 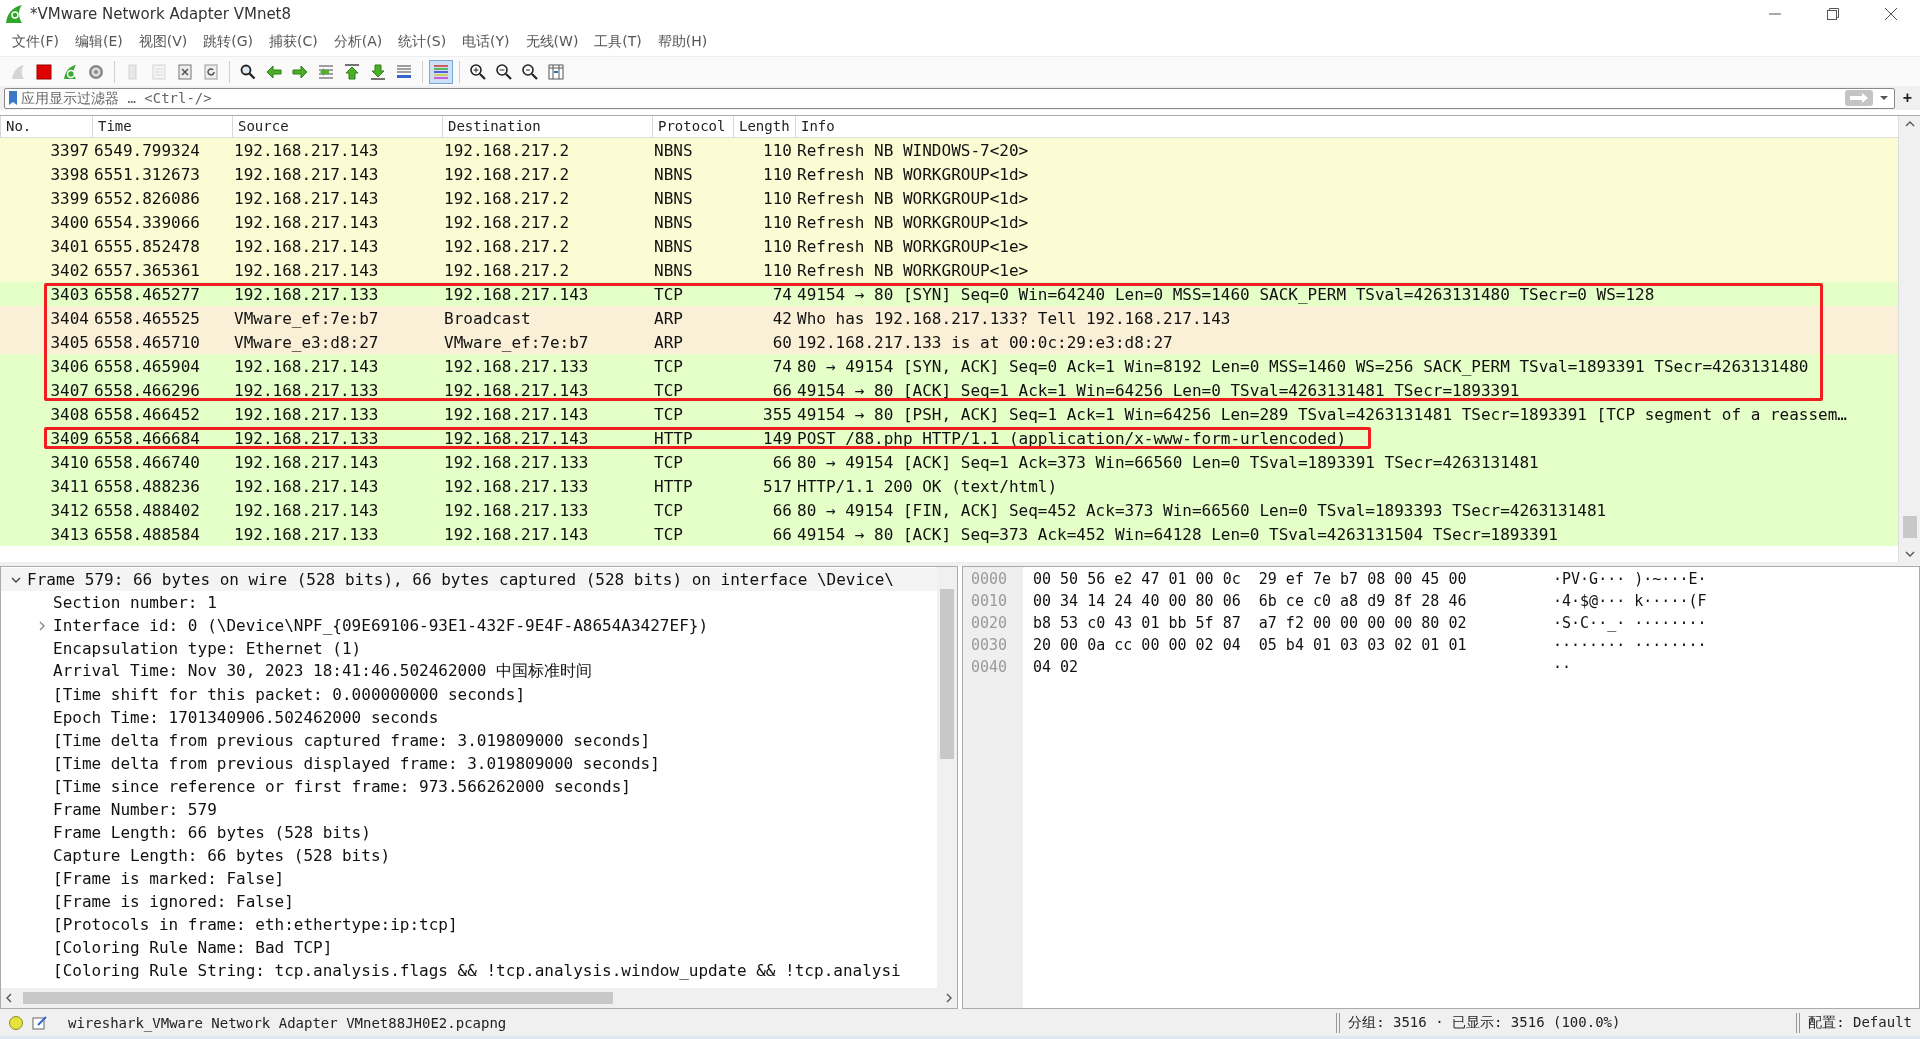 I want to click on colorize-icon, so click(x=441, y=71).